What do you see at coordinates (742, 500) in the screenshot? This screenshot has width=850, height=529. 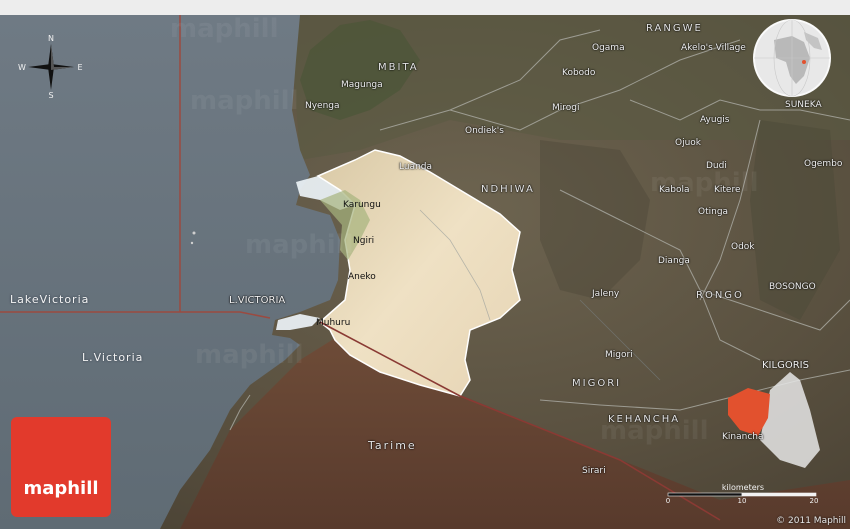 I see `scale-tick: 10` at bounding box center [742, 500].